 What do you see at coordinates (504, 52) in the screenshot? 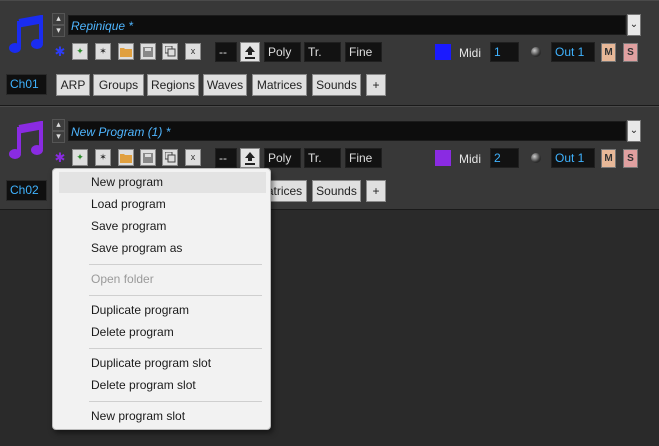
I see `midi-channel-field: 1` at bounding box center [504, 52].